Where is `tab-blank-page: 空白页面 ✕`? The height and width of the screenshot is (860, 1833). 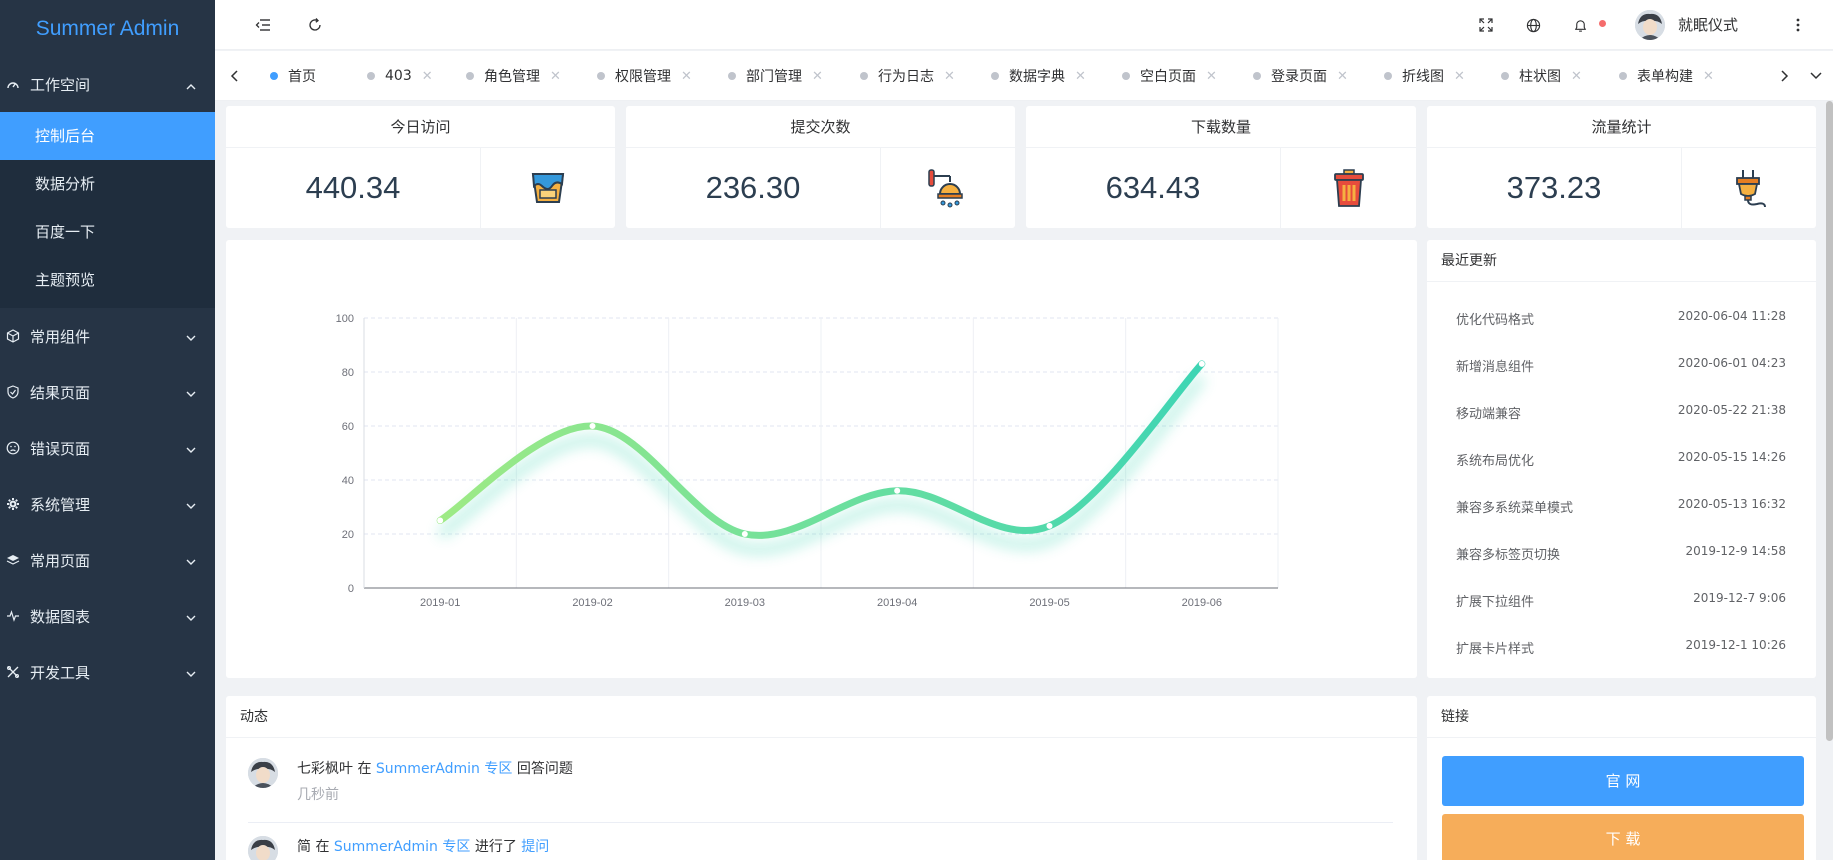
tab-blank-page: 空白页面 ✕ is located at coordinates (1169, 76).